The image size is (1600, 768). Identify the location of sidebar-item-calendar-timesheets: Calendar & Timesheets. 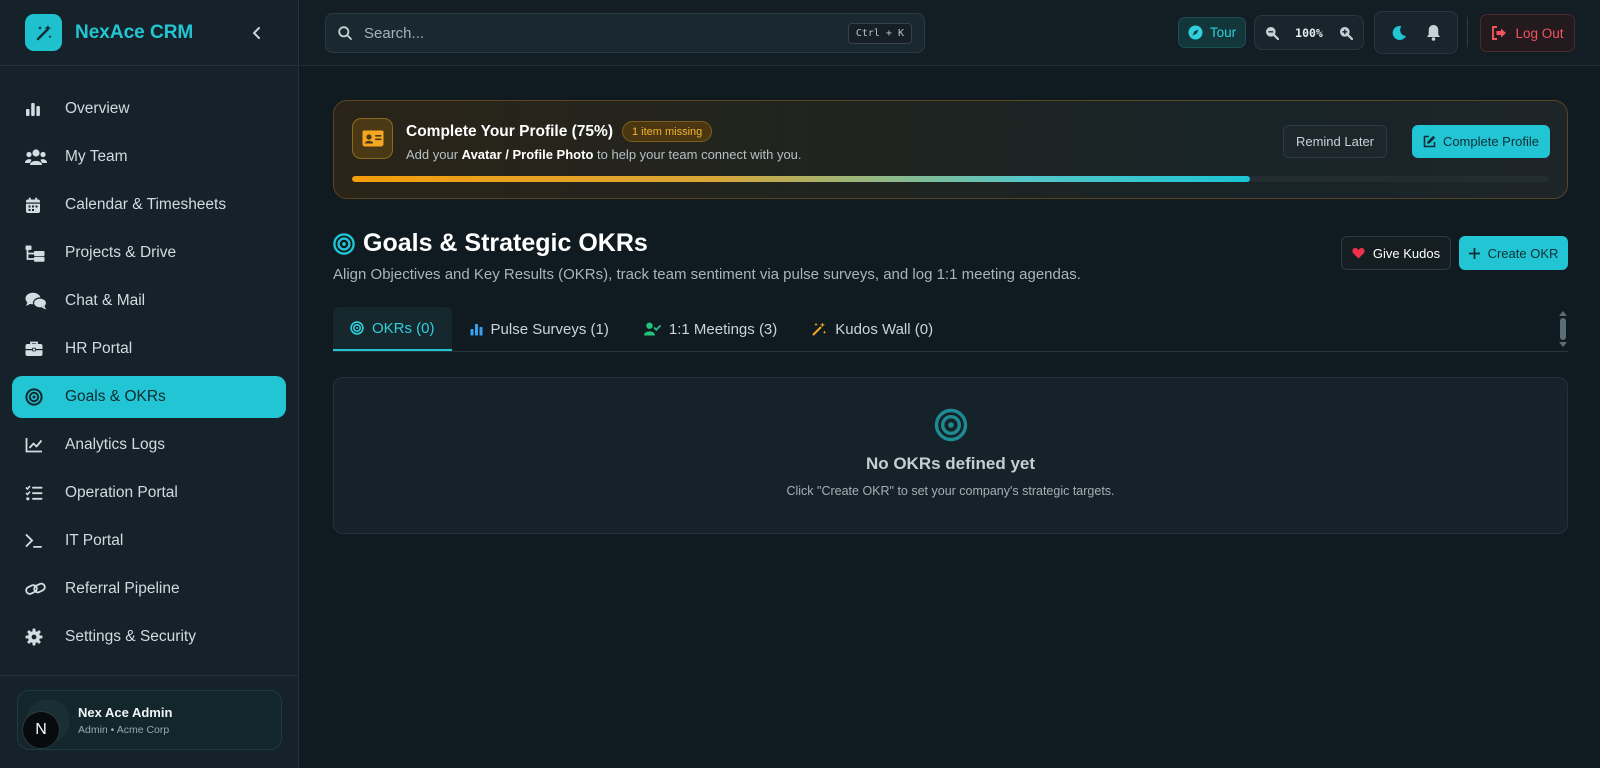
(149, 205).